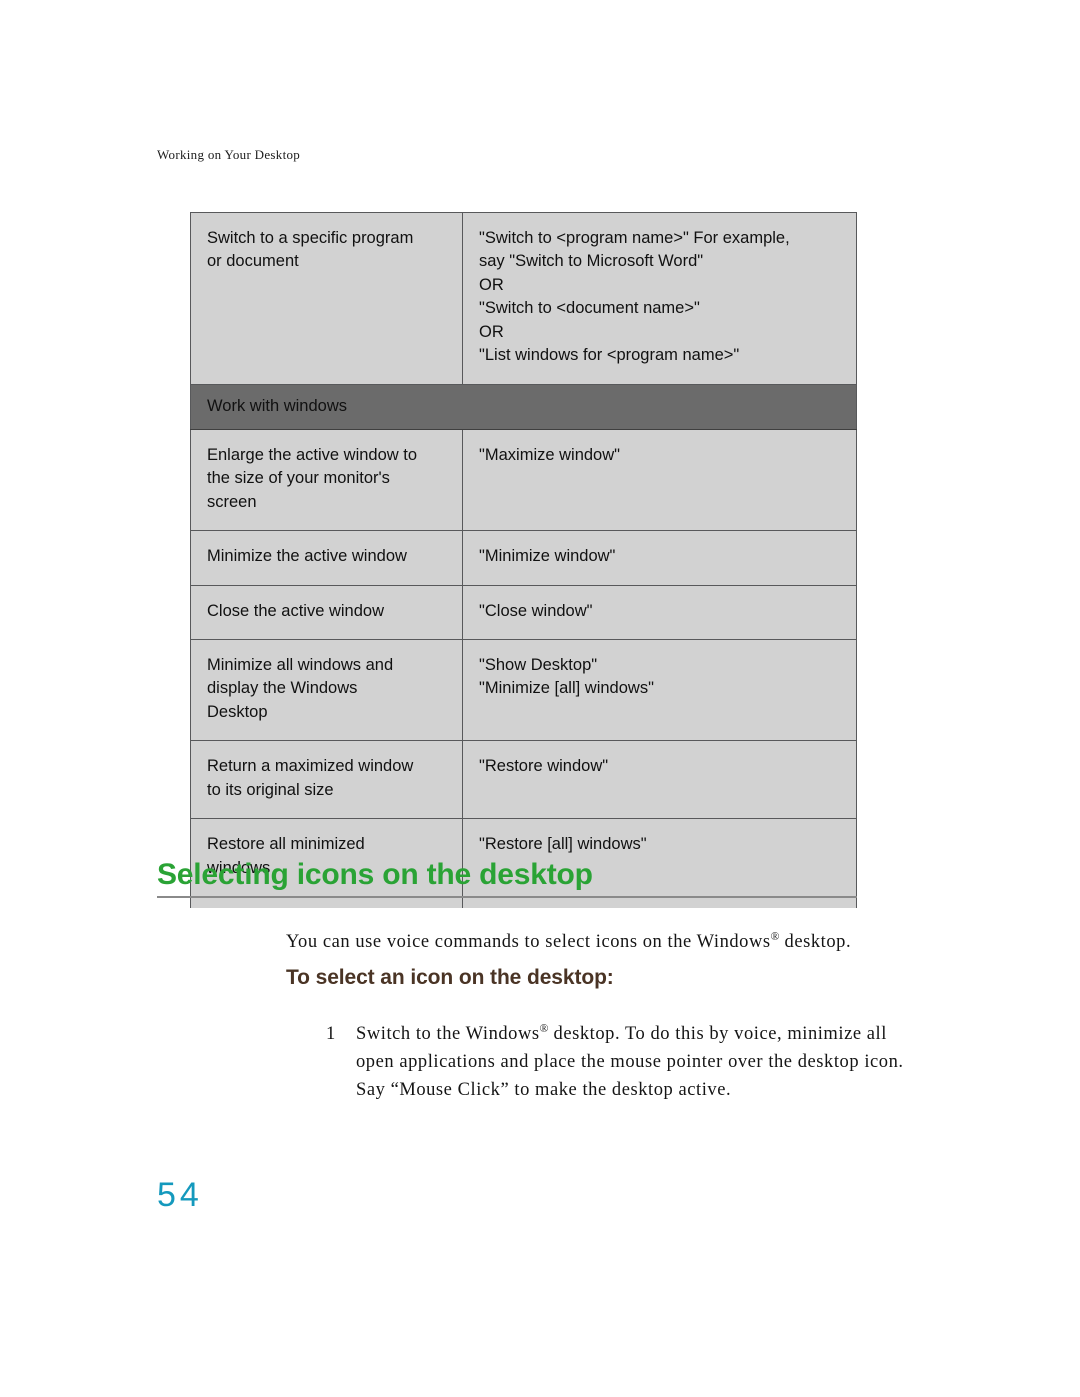 This screenshot has height=1397, width=1080. I want to click on cell-line: "Show Desktop", so click(538, 665).